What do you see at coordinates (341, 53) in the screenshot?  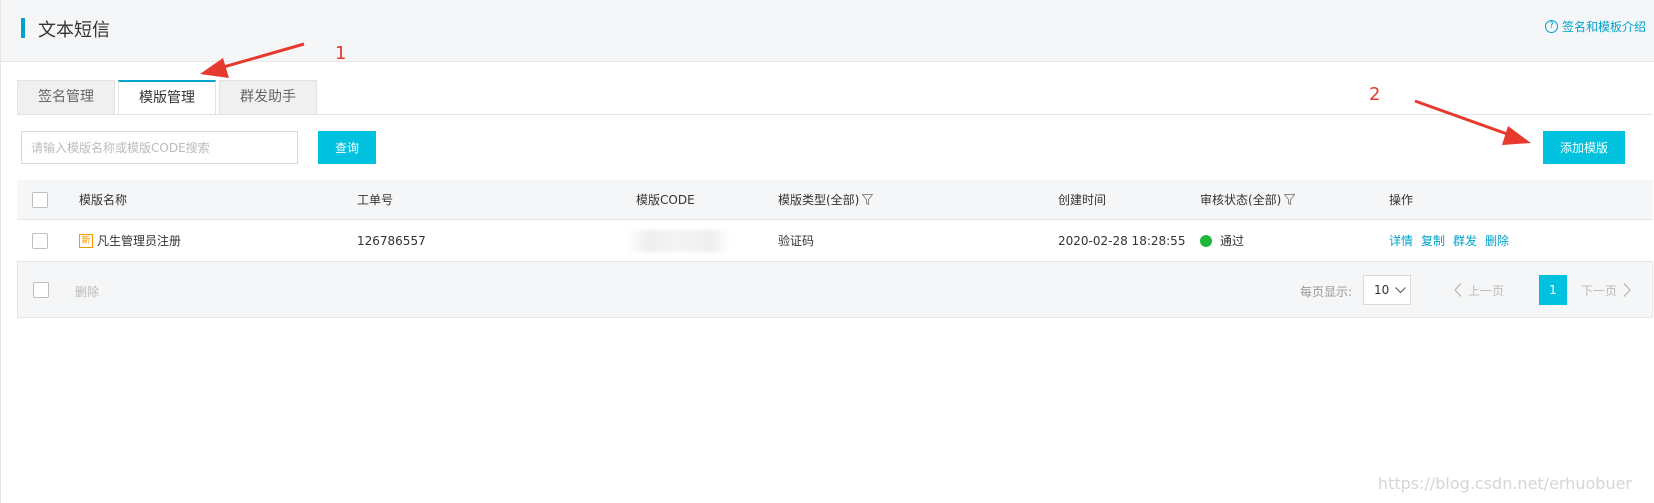 I see `annotation-label-1: 1` at bounding box center [341, 53].